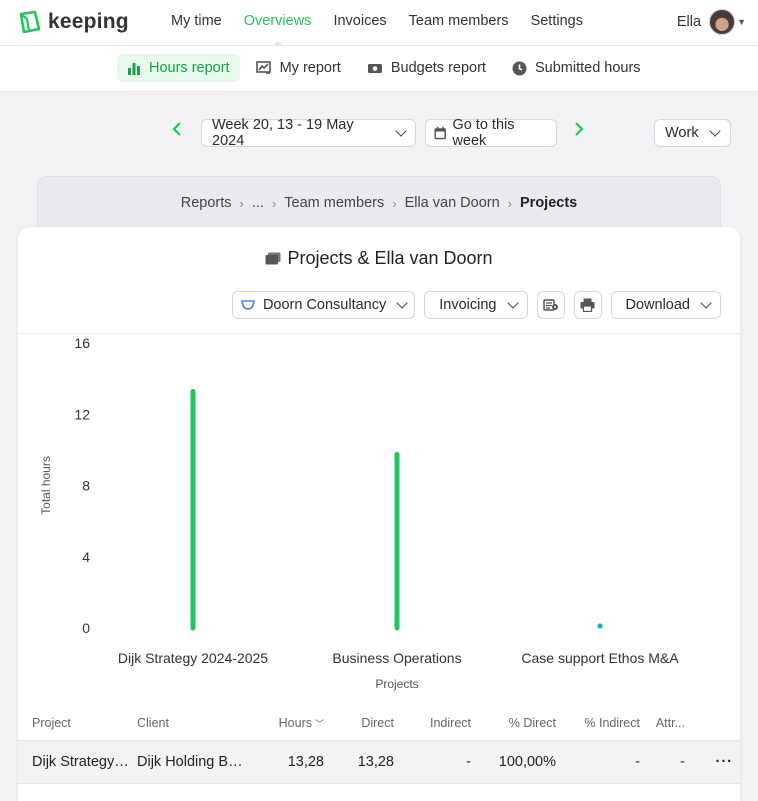 The image size is (758, 801). Describe the element at coordinates (527, 762) in the screenshot. I see `cell-percent-direct: 100,00%` at that location.